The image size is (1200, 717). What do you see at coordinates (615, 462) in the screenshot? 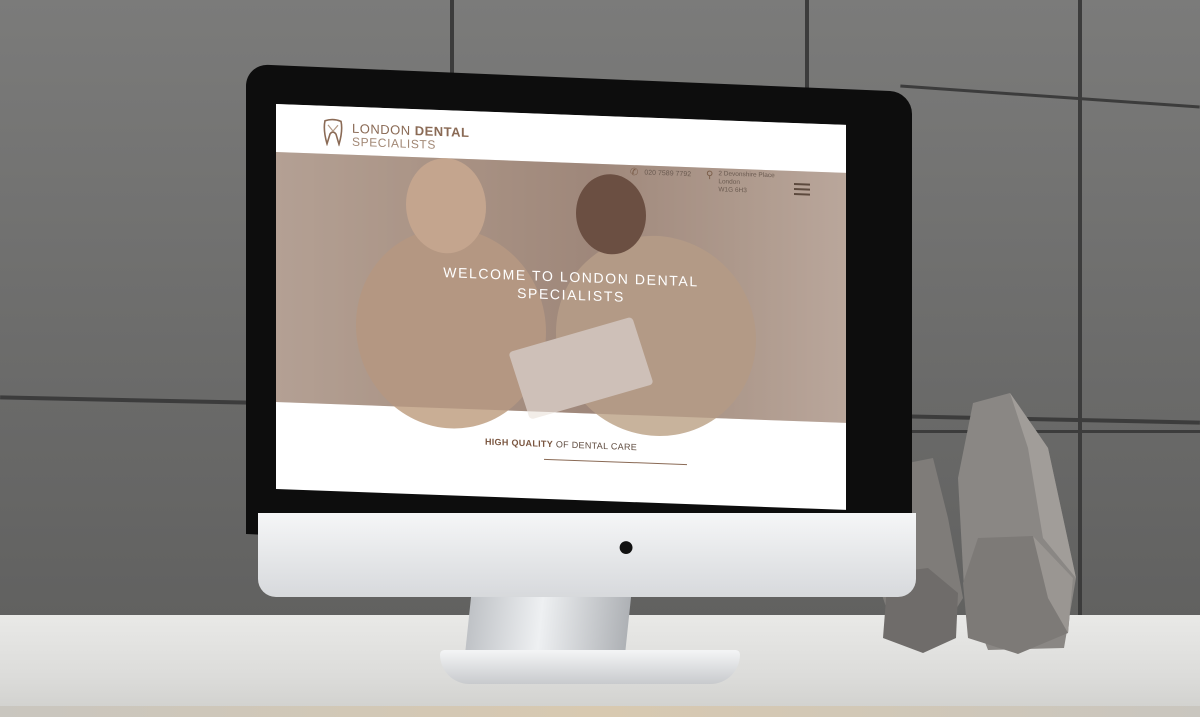
I see `tagline-underline` at bounding box center [615, 462].